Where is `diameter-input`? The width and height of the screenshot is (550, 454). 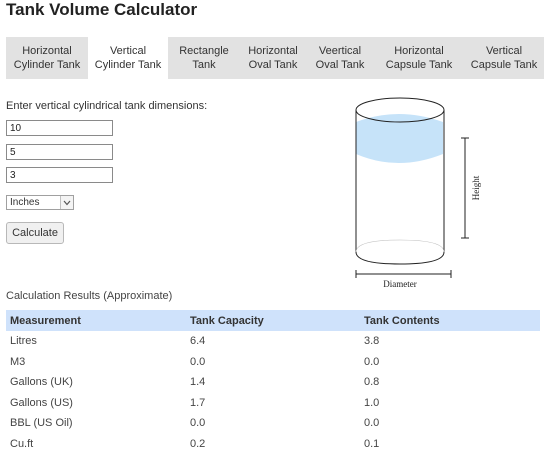 diameter-input is located at coordinates (59, 152).